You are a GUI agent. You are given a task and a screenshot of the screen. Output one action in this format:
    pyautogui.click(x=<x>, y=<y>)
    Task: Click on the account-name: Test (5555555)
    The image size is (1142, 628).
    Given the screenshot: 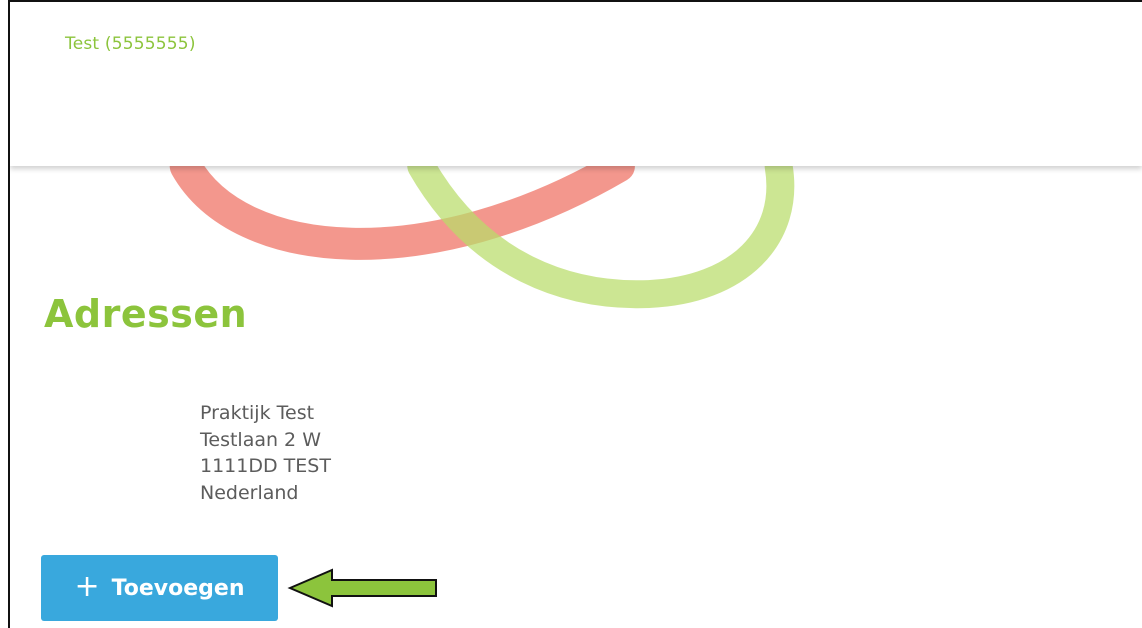 What is the action you would take?
    pyautogui.click(x=130, y=44)
    